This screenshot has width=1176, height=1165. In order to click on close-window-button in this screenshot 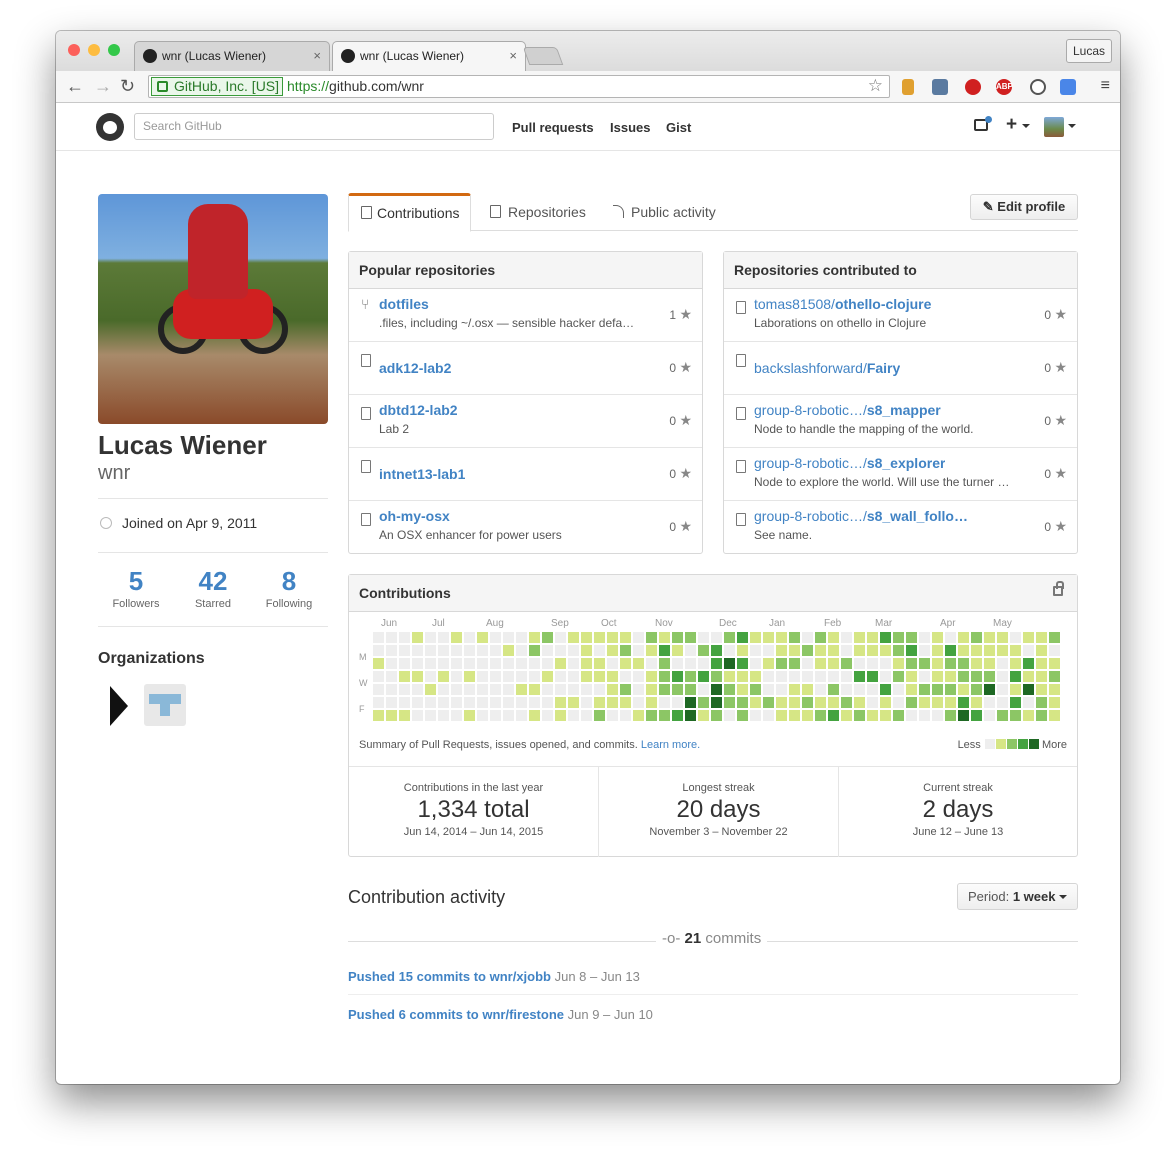, I will do `click(74, 50)`.